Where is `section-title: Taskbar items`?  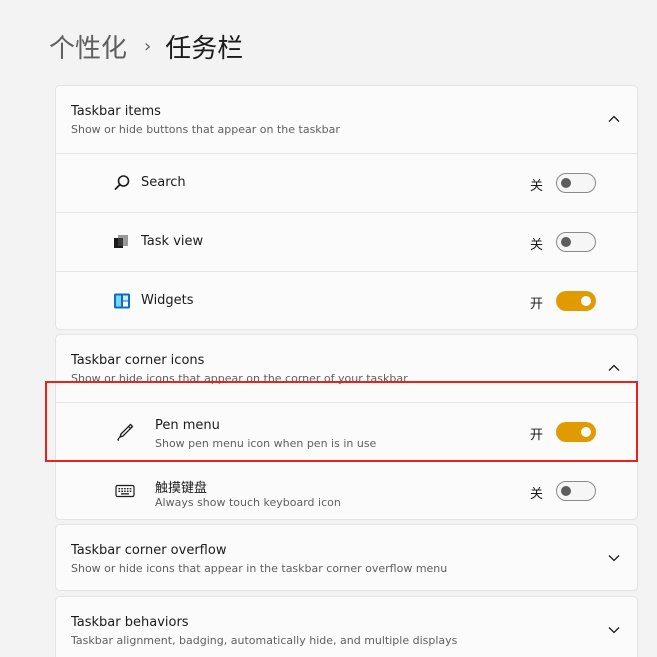
section-title: Taskbar items is located at coordinates (116, 111).